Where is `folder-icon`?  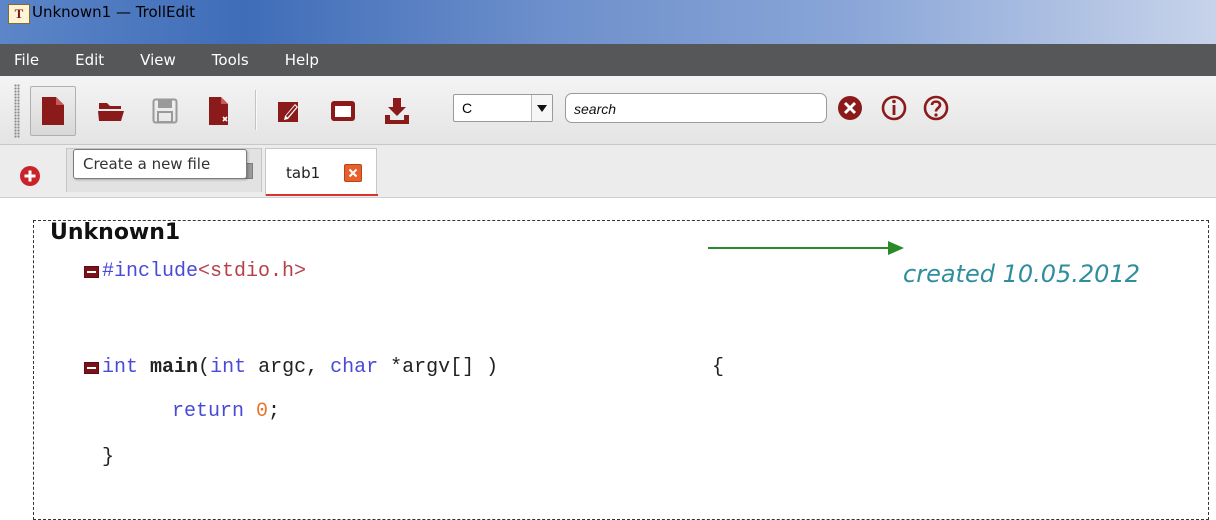
folder-icon is located at coordinates (111, 112).